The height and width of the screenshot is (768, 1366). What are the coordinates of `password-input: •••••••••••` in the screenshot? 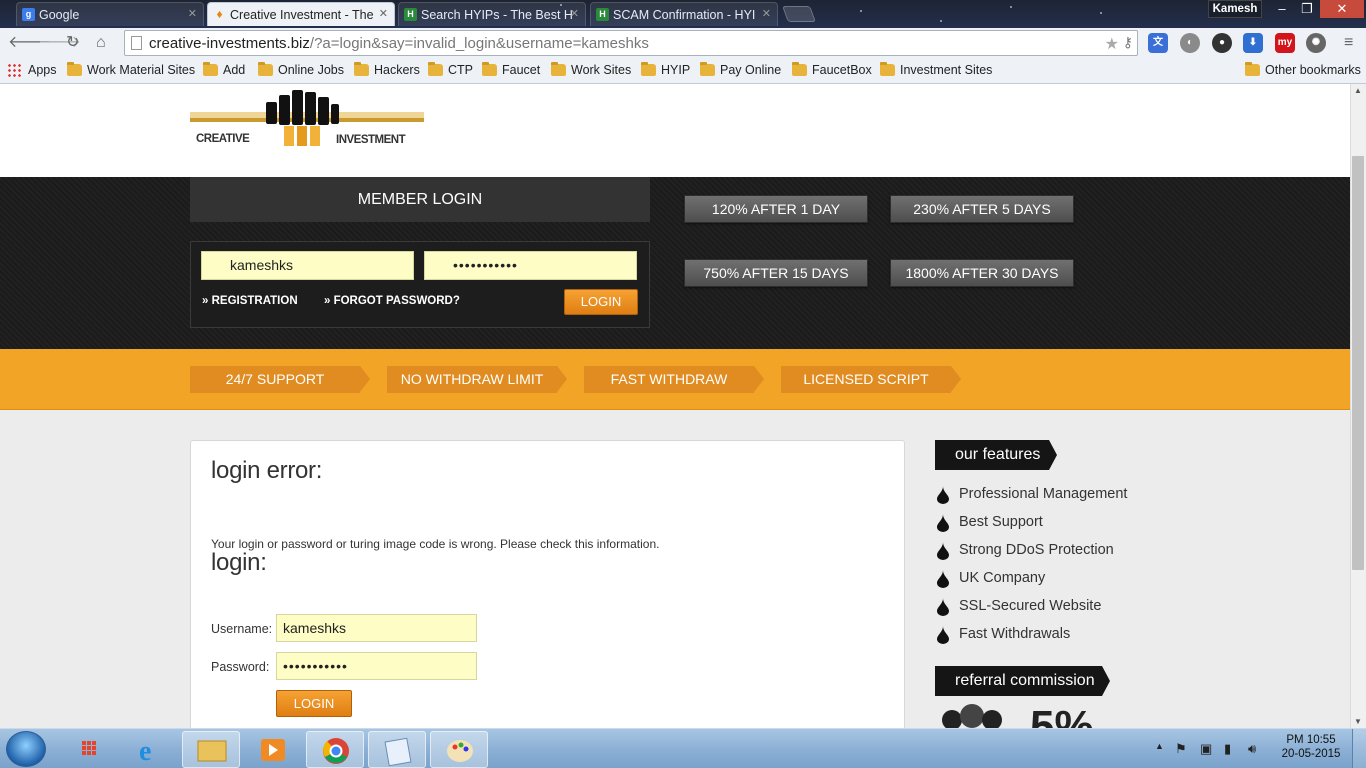 It's located at (376, 666).